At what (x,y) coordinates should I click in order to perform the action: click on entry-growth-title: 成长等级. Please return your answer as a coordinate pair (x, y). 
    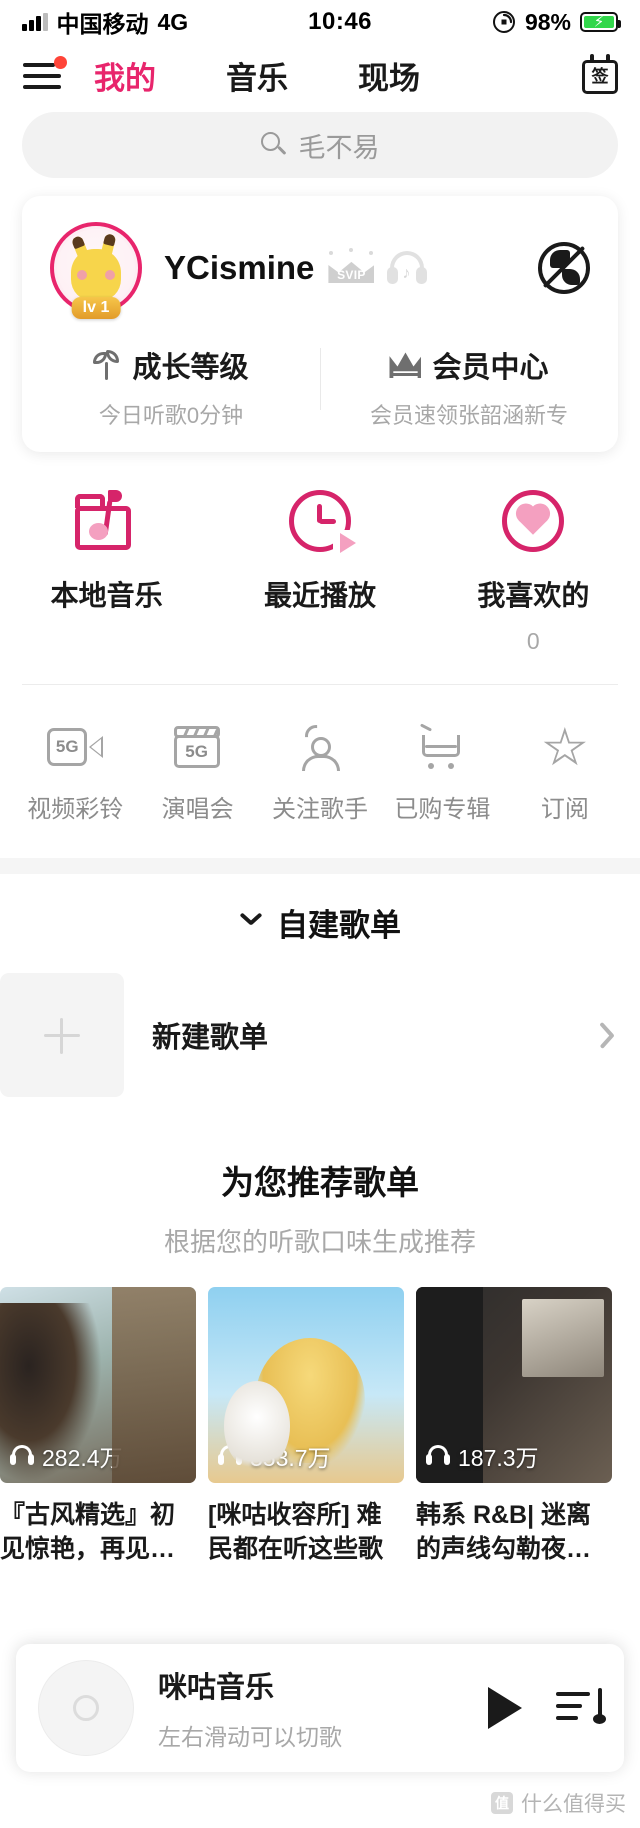
    Looking at the image, I should click on (190, 368).